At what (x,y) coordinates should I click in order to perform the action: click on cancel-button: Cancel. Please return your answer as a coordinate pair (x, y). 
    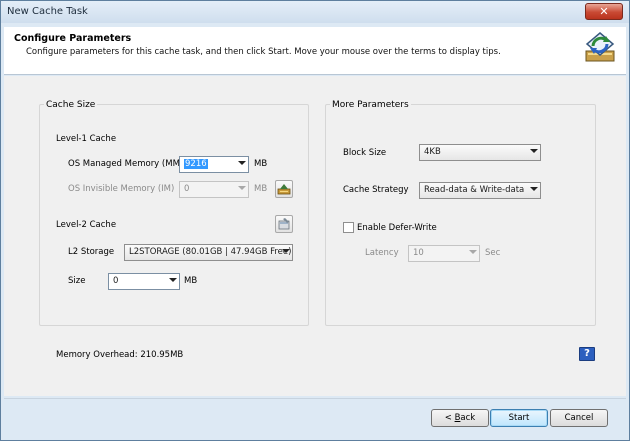
    Looking at the image, I should click on (579, 418).